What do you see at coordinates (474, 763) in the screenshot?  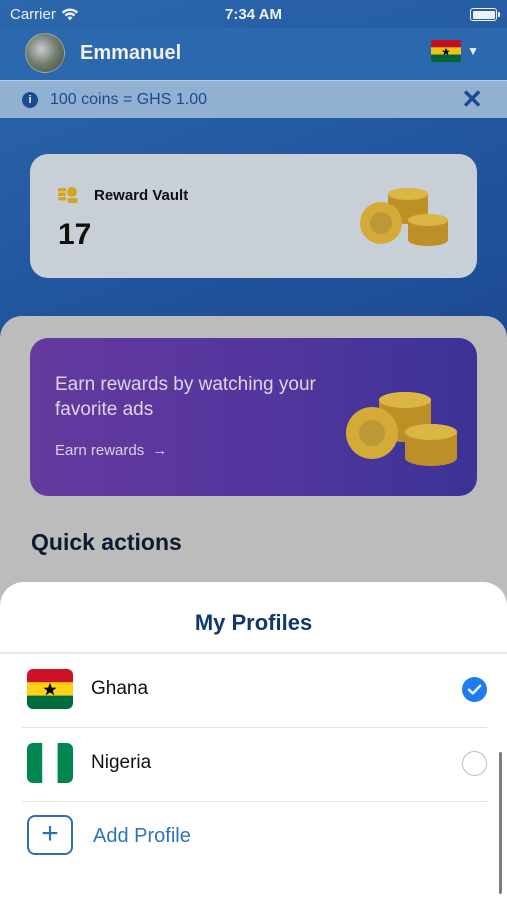 I see `unselected-radio-icon` at bounding box center [474, 763].